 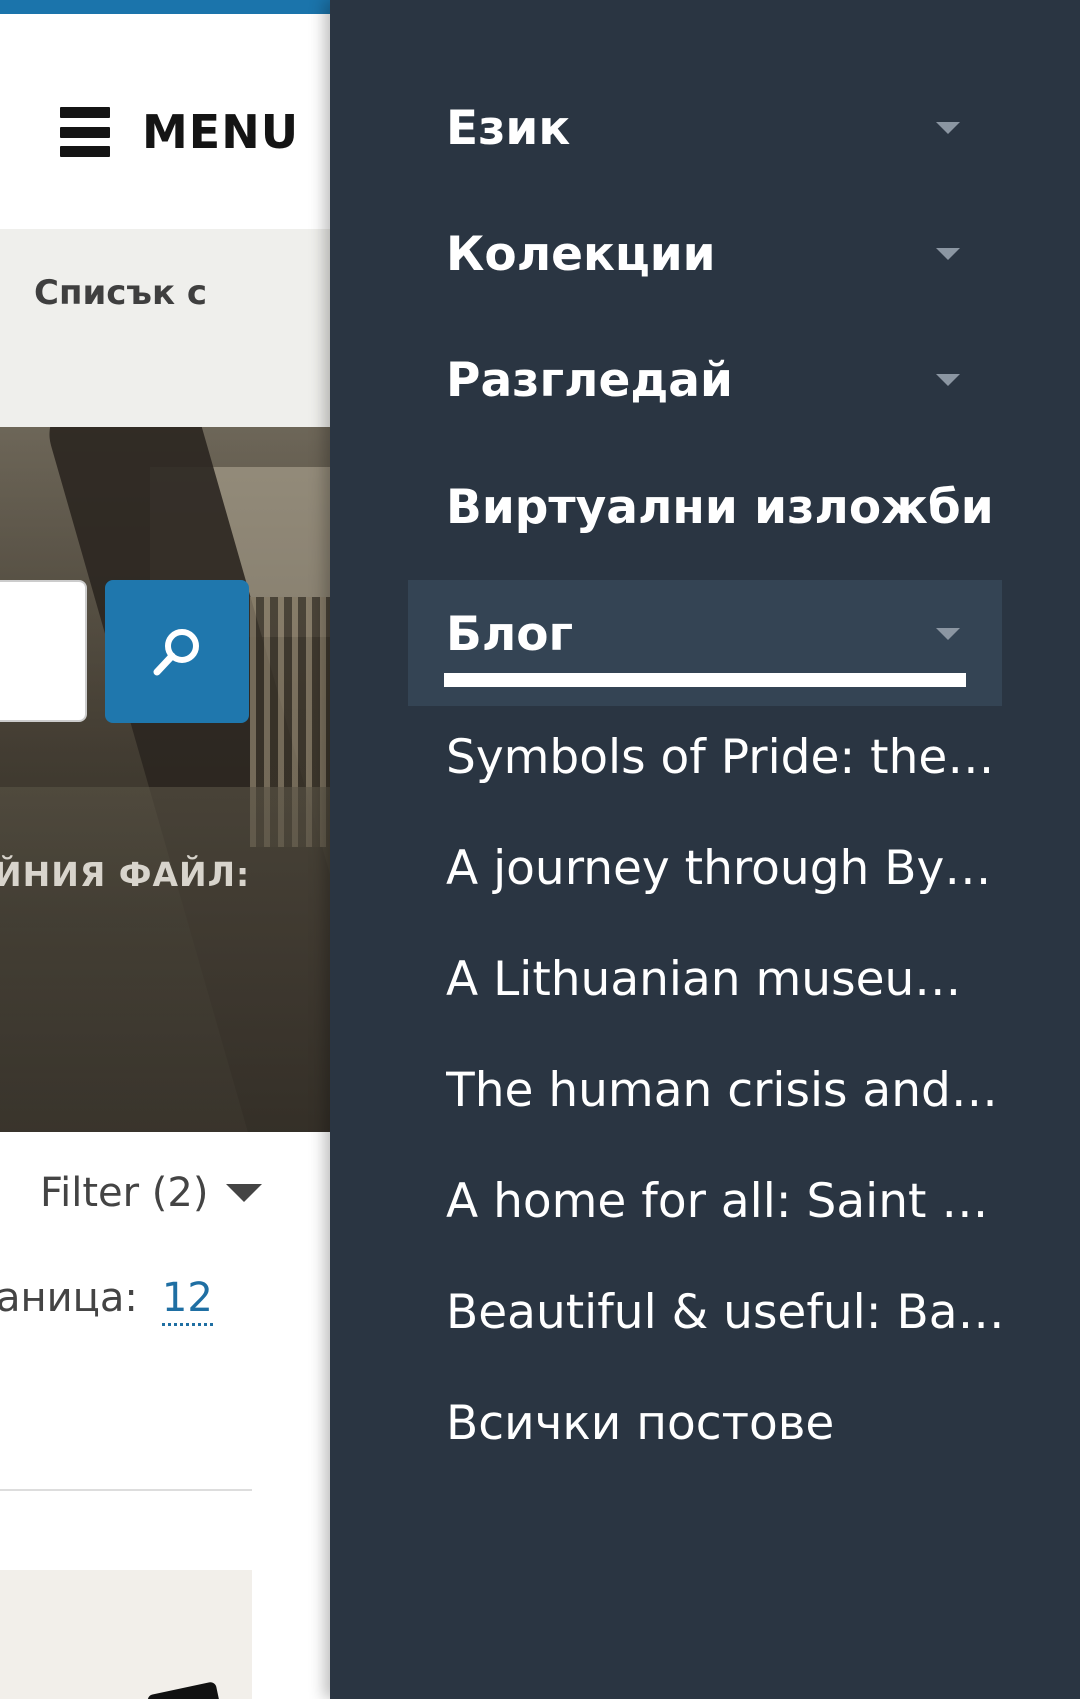 I want to click on per-page-selector: 12, so click(x=187, y=1300).